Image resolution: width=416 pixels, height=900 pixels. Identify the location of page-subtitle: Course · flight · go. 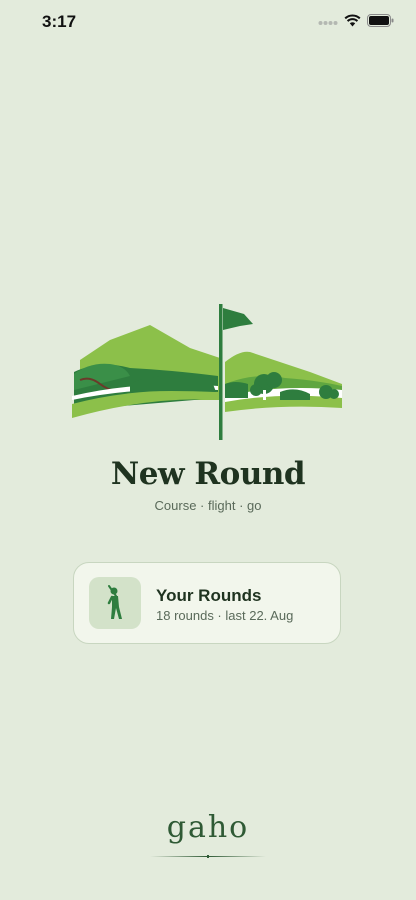
(208, 505).